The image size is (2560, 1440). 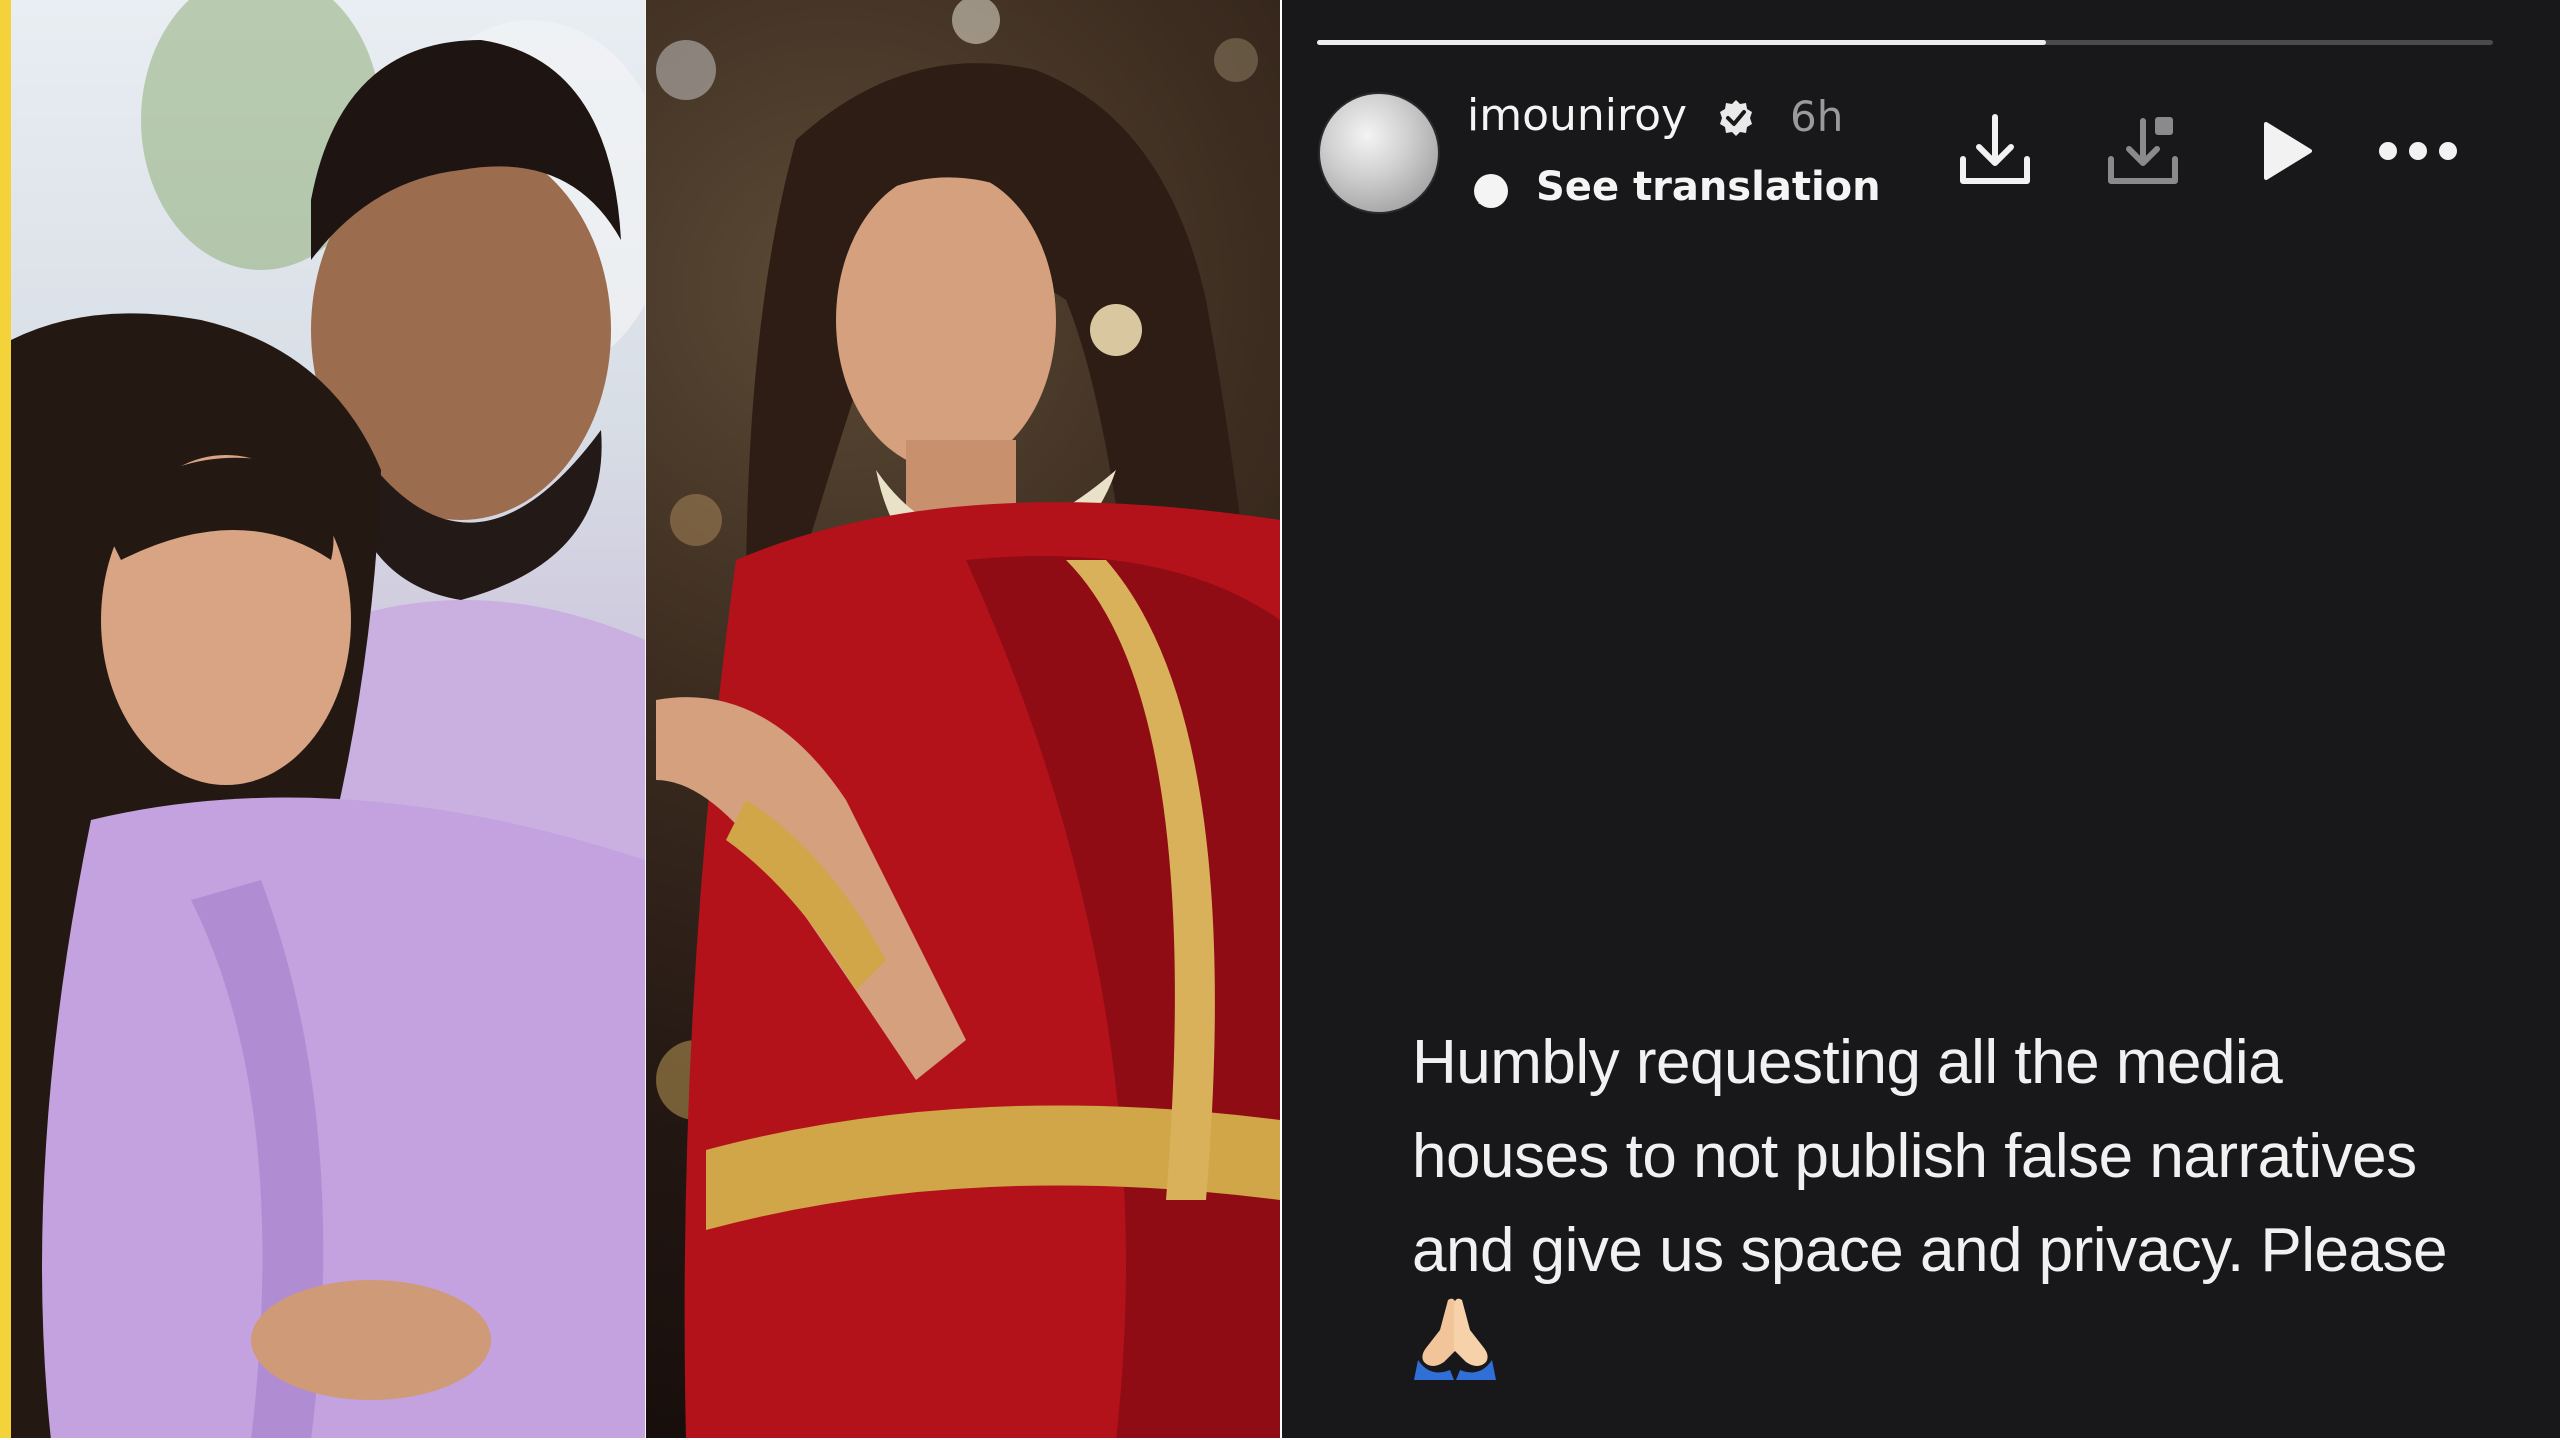 What do you see at coordinates (1708, 187) in the screenshot?
I see `see-translation-link: See translation` at bounding box center [1708, 187].